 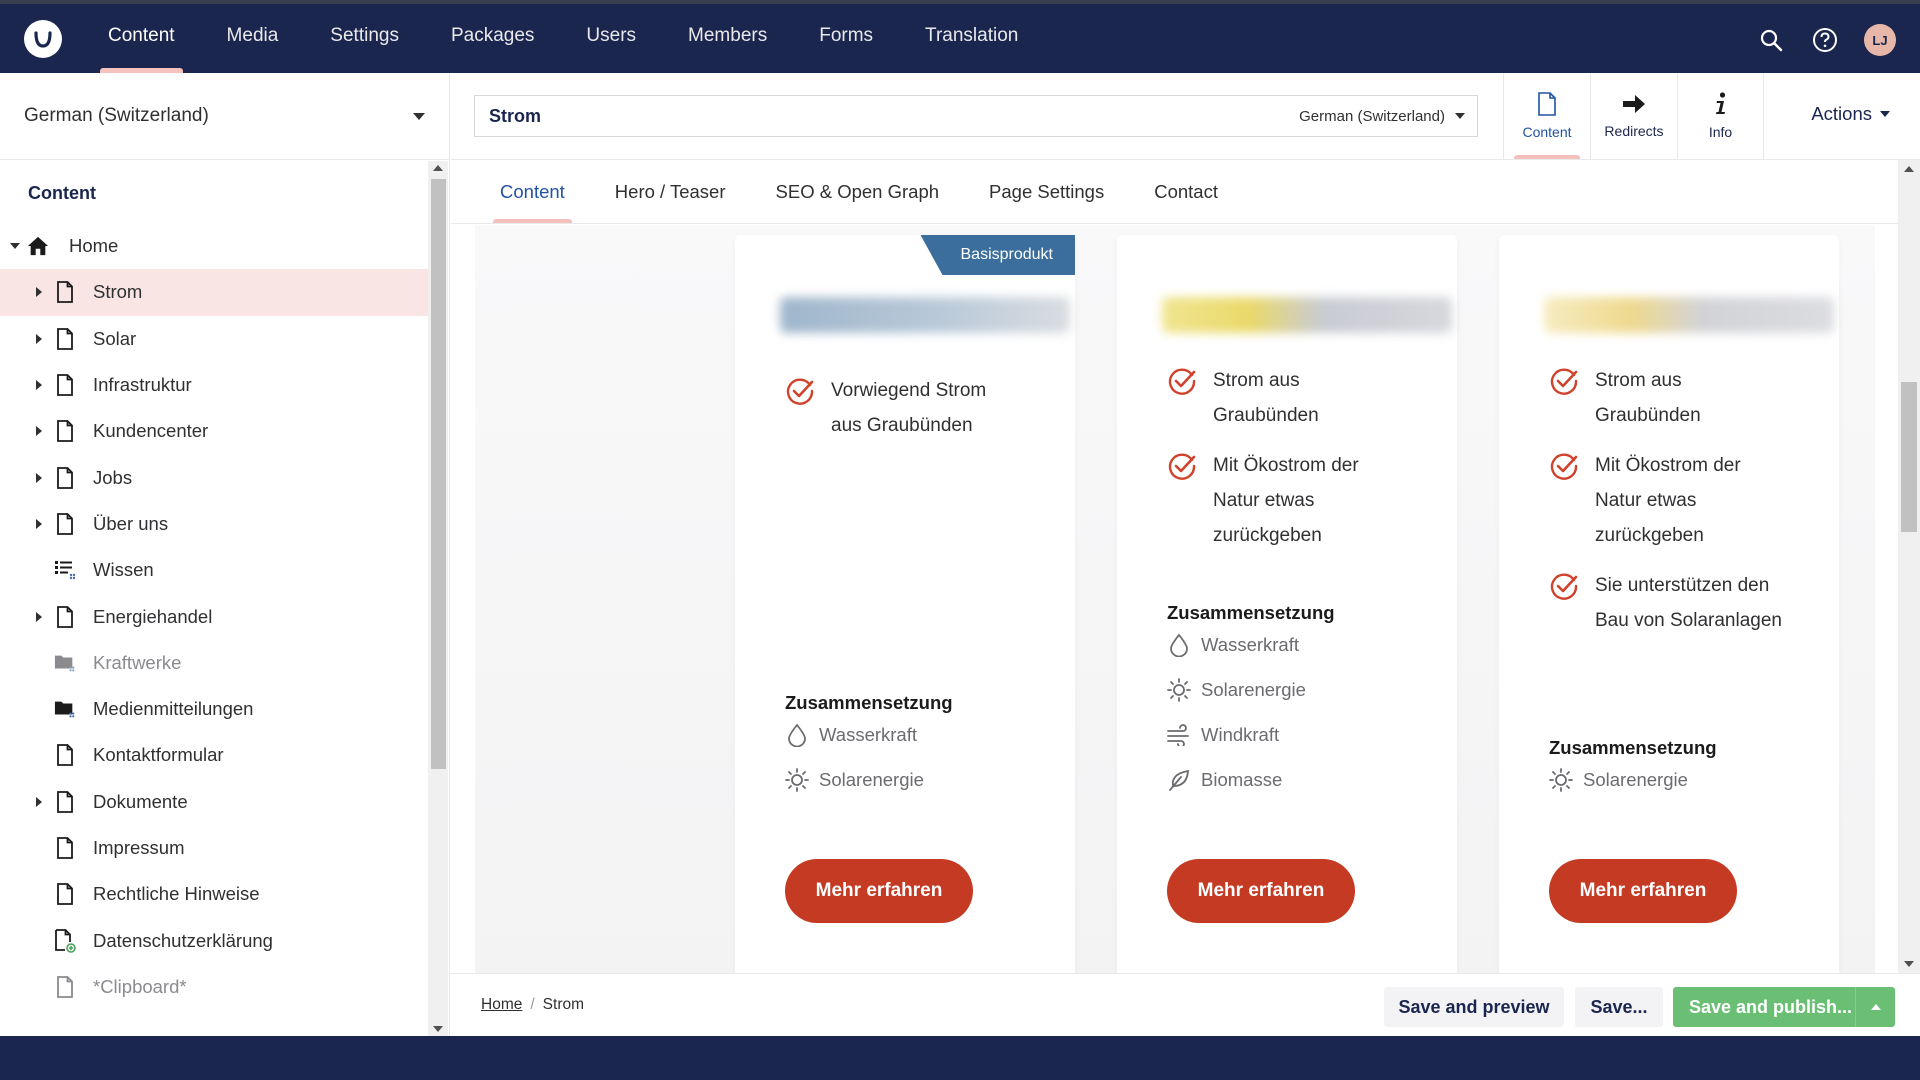 I want to click on tree-item-label: Solar, so click(x=115, y=338).